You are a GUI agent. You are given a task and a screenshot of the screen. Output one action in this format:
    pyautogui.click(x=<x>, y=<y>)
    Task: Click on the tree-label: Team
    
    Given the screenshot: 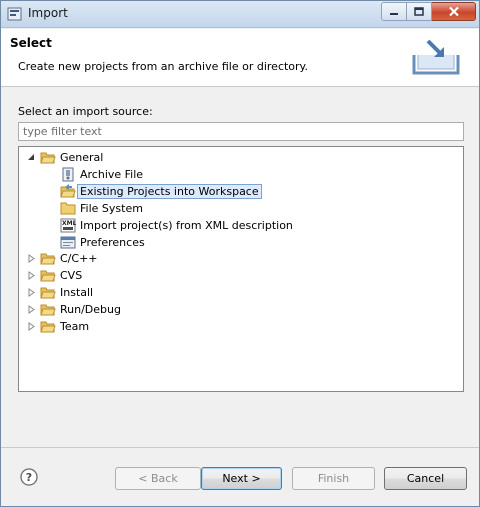 What is the action you would take?
    pyautogui.click(x=75, y=326)
    